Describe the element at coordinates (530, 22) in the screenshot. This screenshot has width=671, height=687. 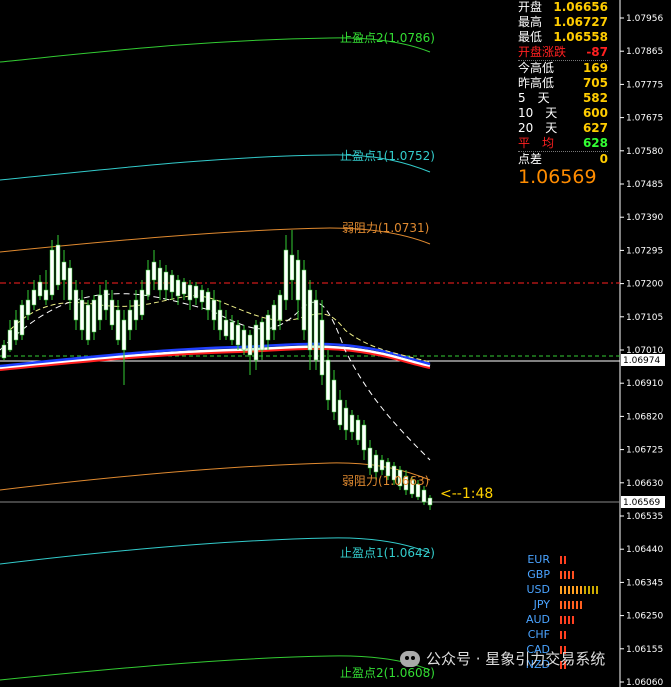
I see `info-label: 最高` at that location.